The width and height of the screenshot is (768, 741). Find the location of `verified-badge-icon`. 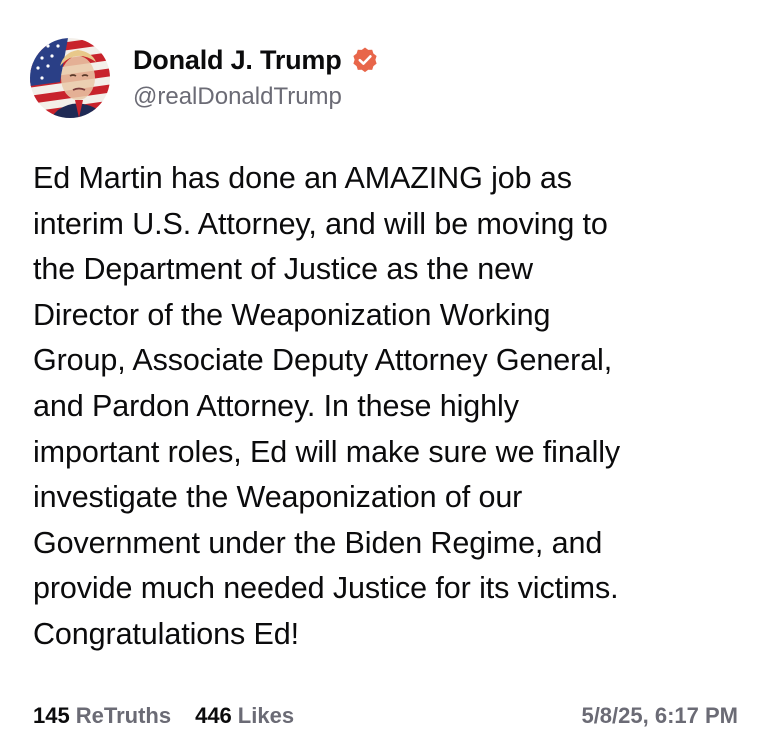

verified-badge-icon is located at coordinates (365, 60).